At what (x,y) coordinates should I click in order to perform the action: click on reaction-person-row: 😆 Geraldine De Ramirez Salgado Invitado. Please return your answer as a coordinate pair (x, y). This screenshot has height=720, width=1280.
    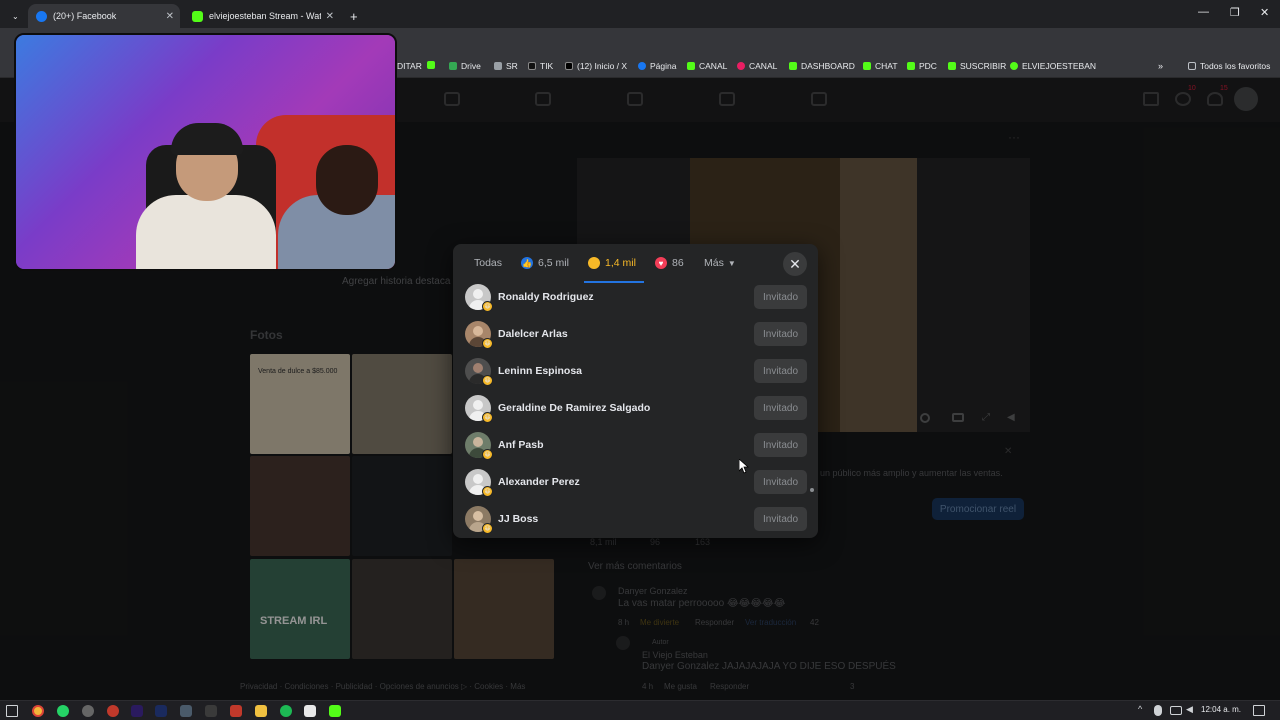
    Looking at the image, I should click on (635, 408).